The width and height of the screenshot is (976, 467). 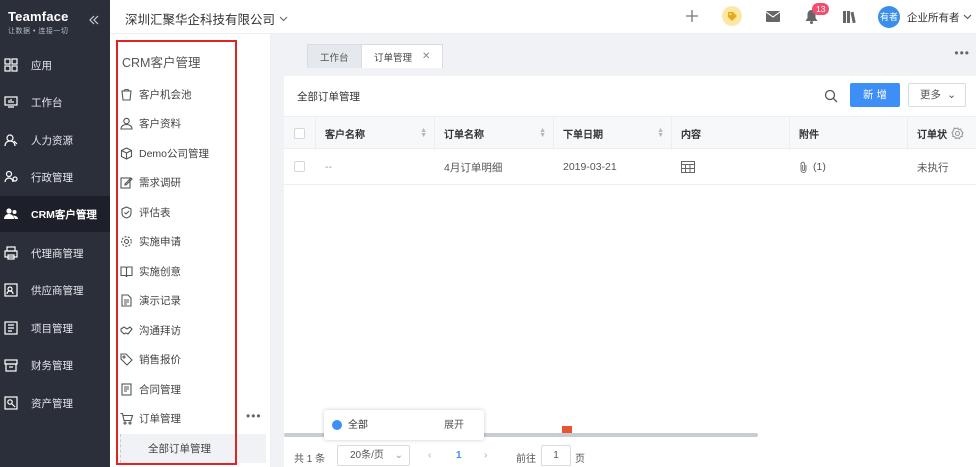 What do you see at coordinates (310, 459) in the screenshot?
I see `total-count: 共 1 条` at bounding box center [310, 459].